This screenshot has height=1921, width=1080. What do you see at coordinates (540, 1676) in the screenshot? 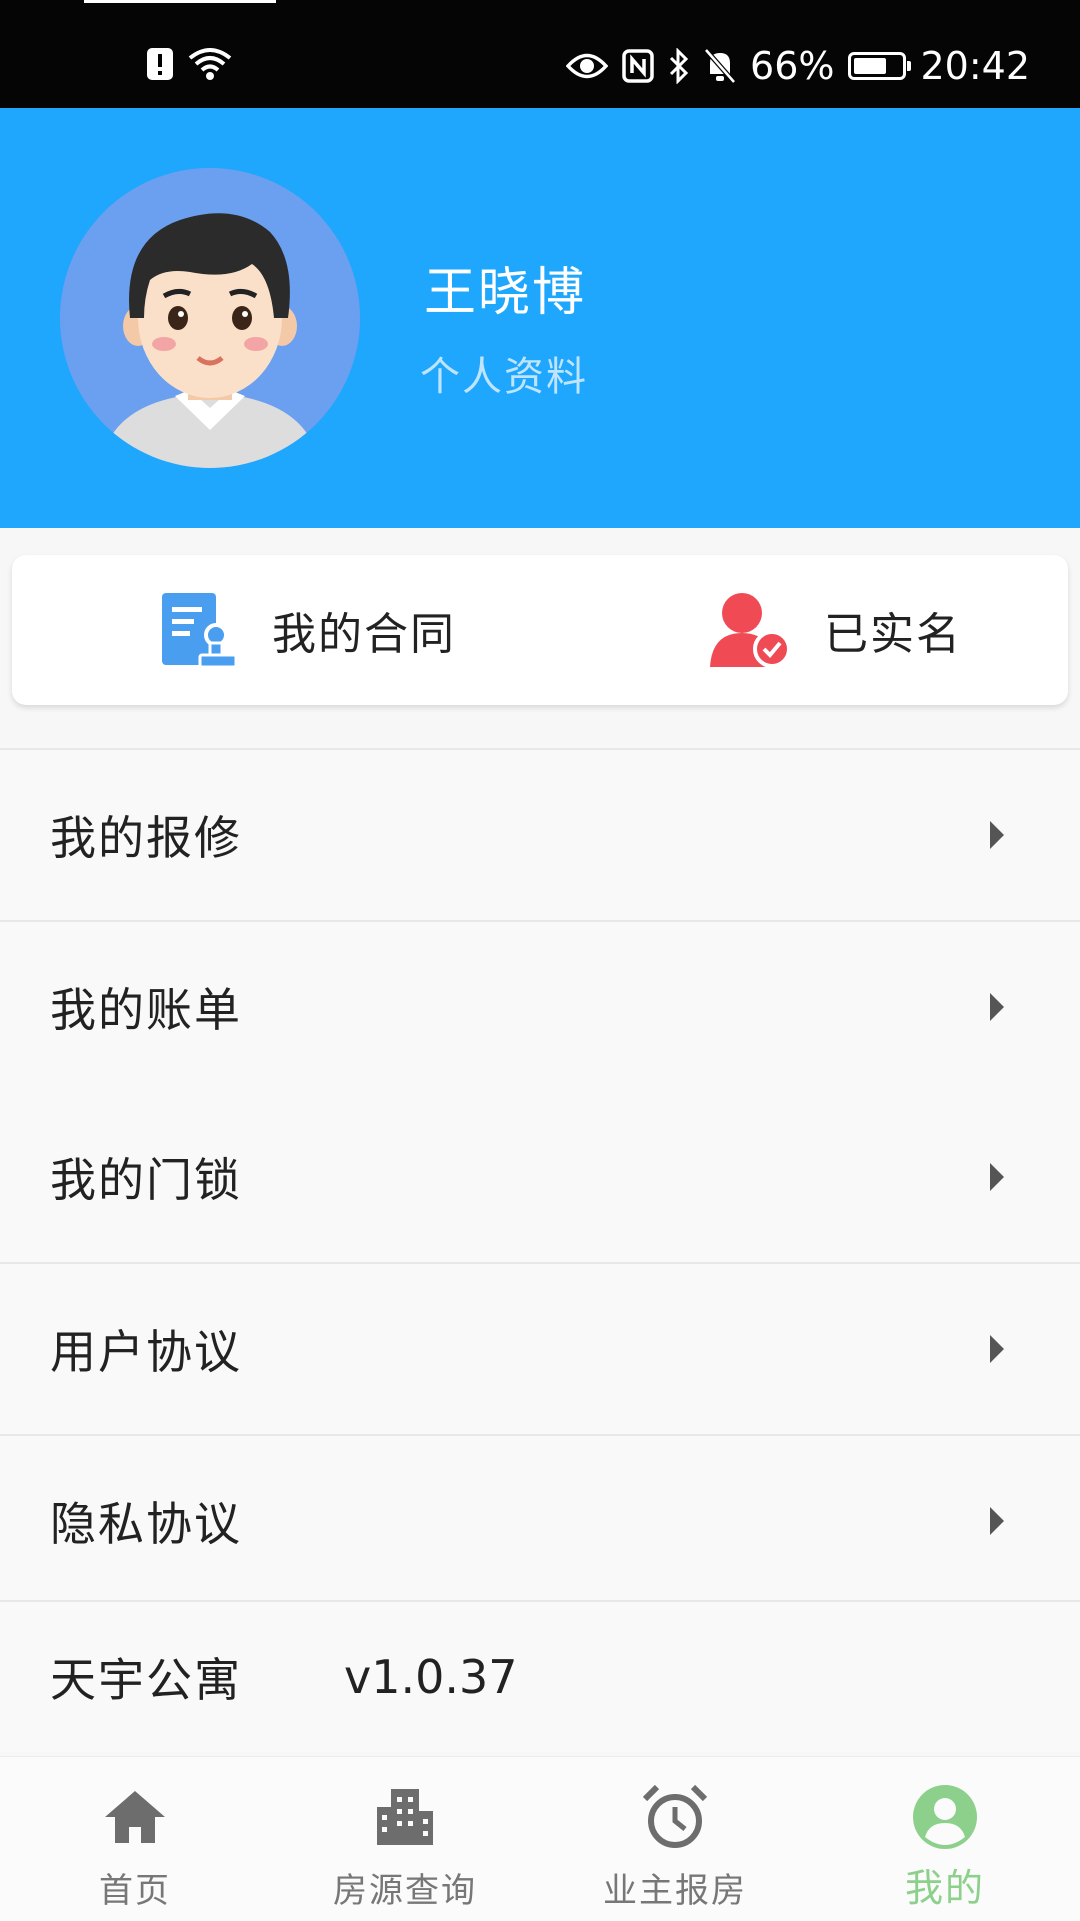
I see `app-version-row: 天宇公寓 v1.0.37` at bounding box center [540, 1676].